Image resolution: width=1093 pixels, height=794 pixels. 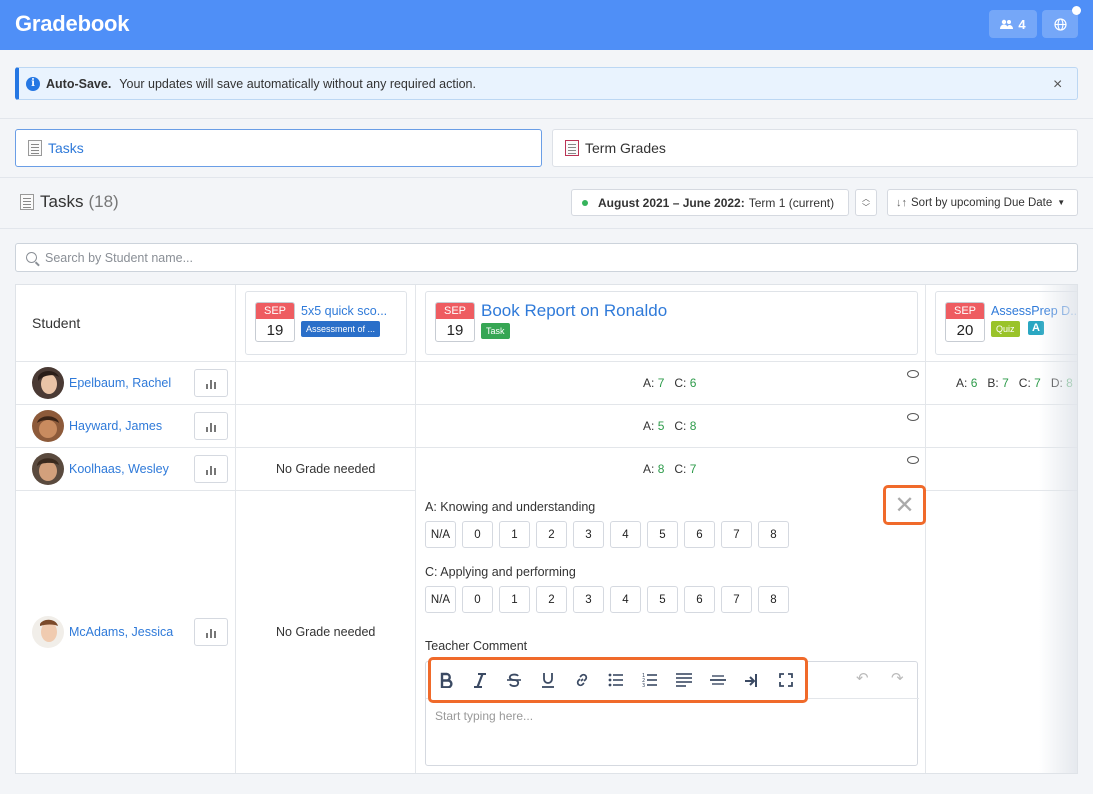 What do you see at coordinates (670, 469) in the screenshot?
I see `grade-summary: A: 8 C: 7` at bounding box center [670, 469].